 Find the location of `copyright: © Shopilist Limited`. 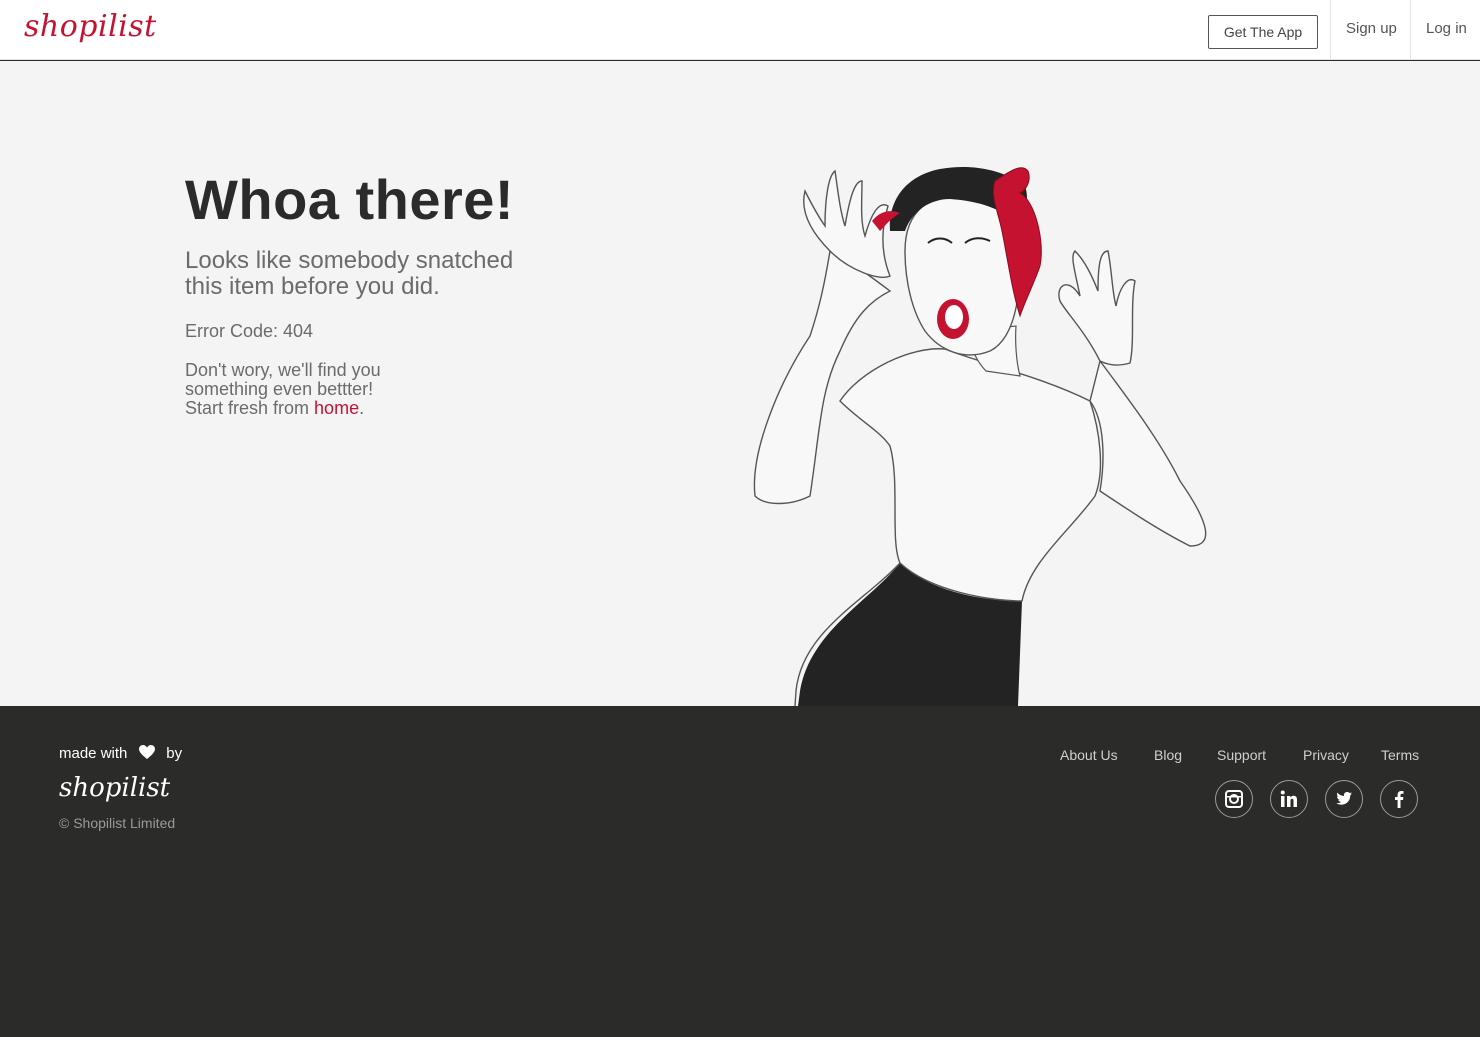

copyright: © Shopilist Limited is located at coordinates (117, 823).